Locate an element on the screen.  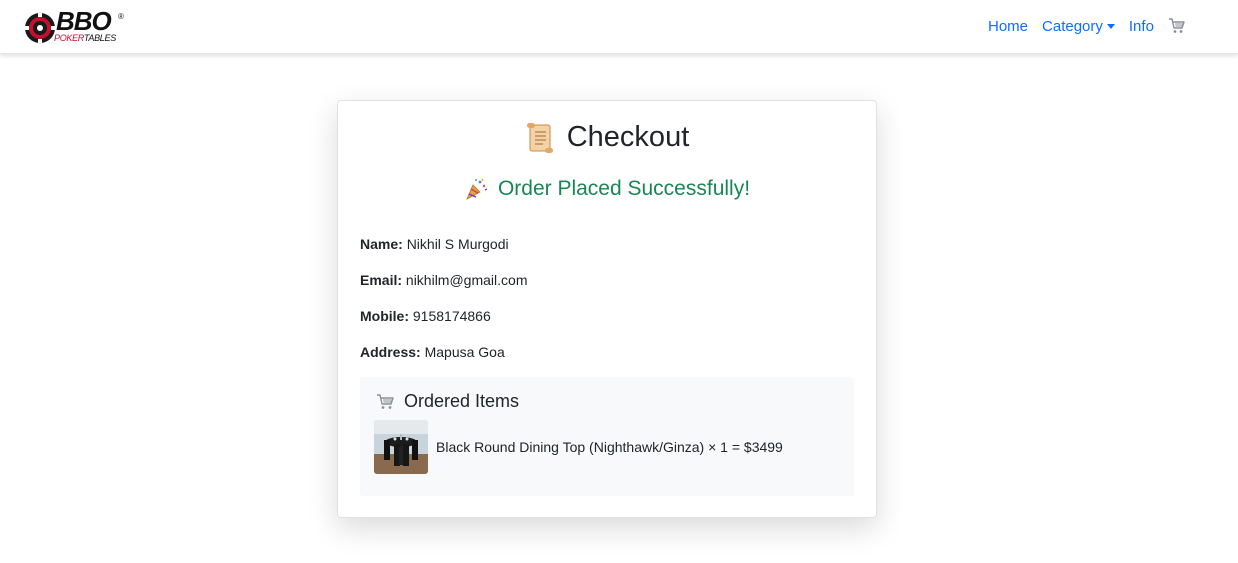
address-field: Address: Mapusa Goa is located at coordinates (432, 352).